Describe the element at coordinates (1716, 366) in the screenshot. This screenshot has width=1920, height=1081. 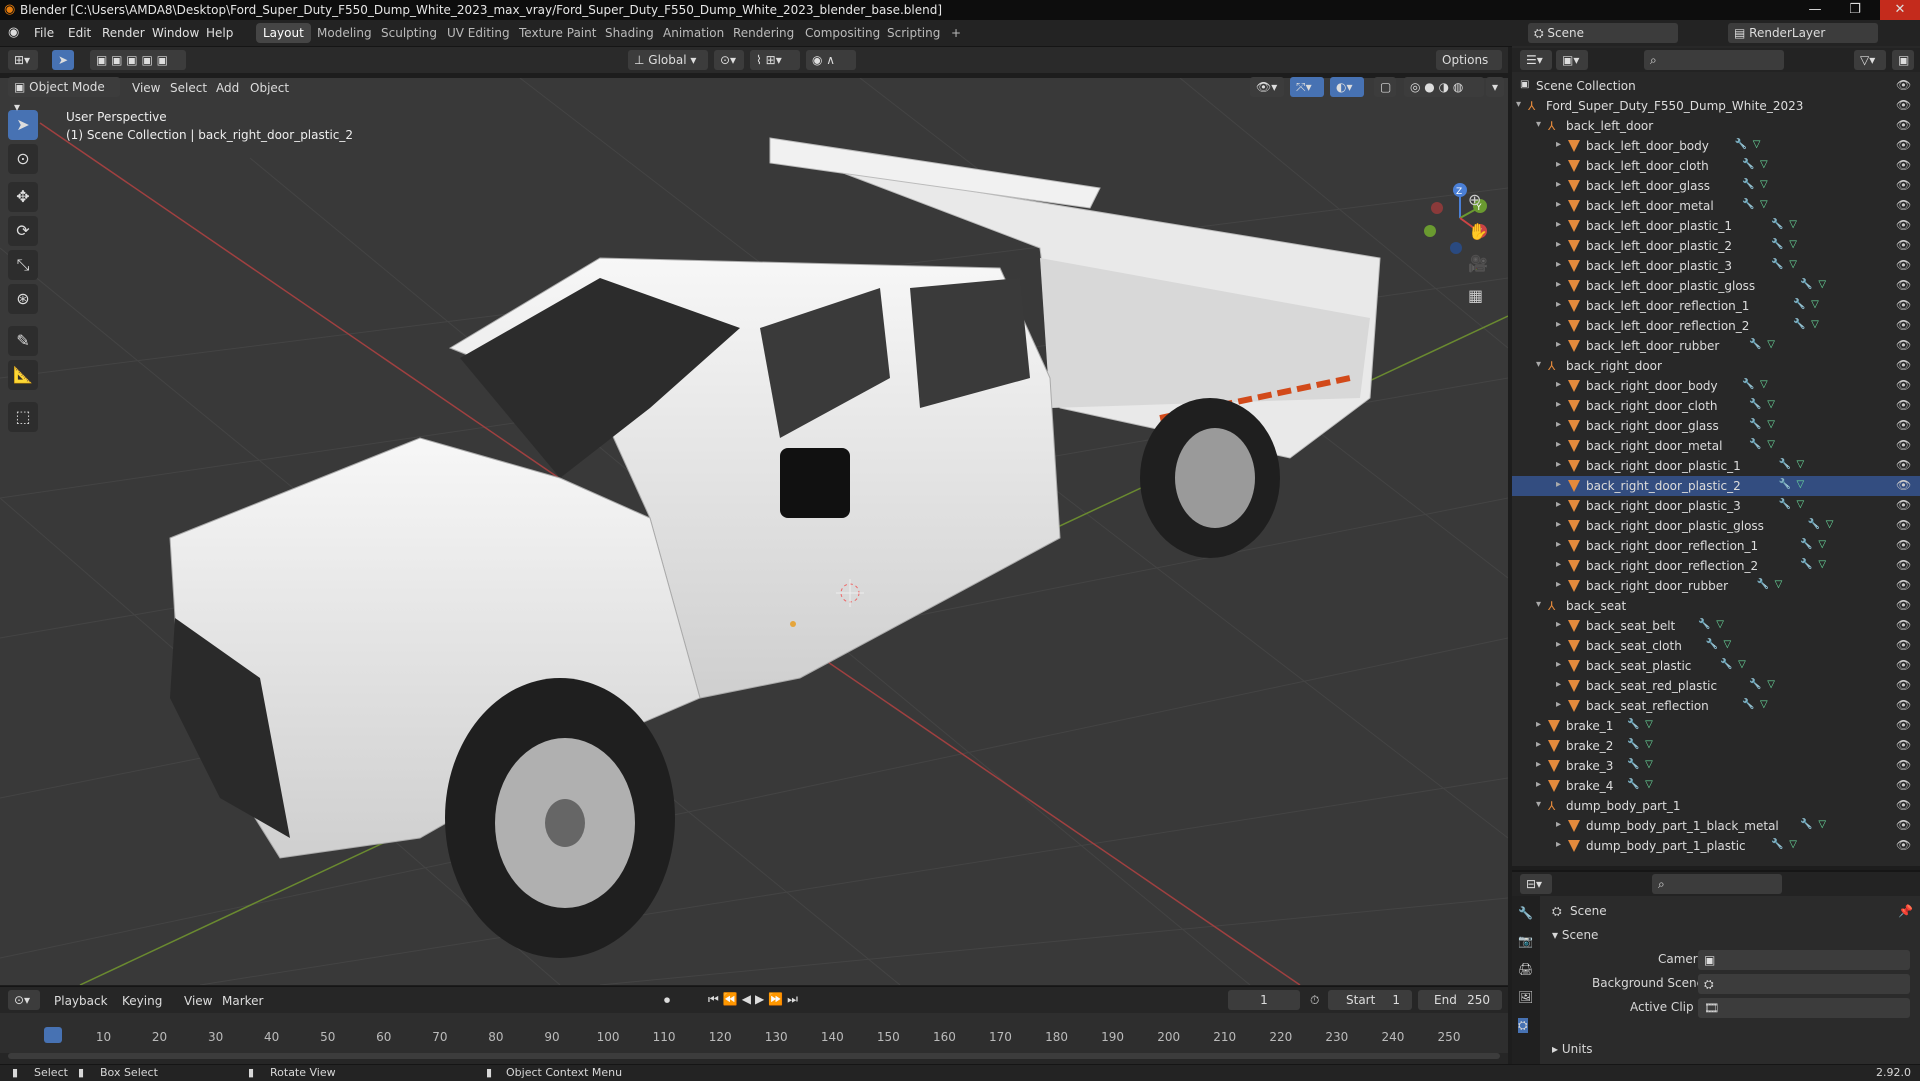
I see `outliner-row: ▾ ⅄ back_right_door 👁` at that location.